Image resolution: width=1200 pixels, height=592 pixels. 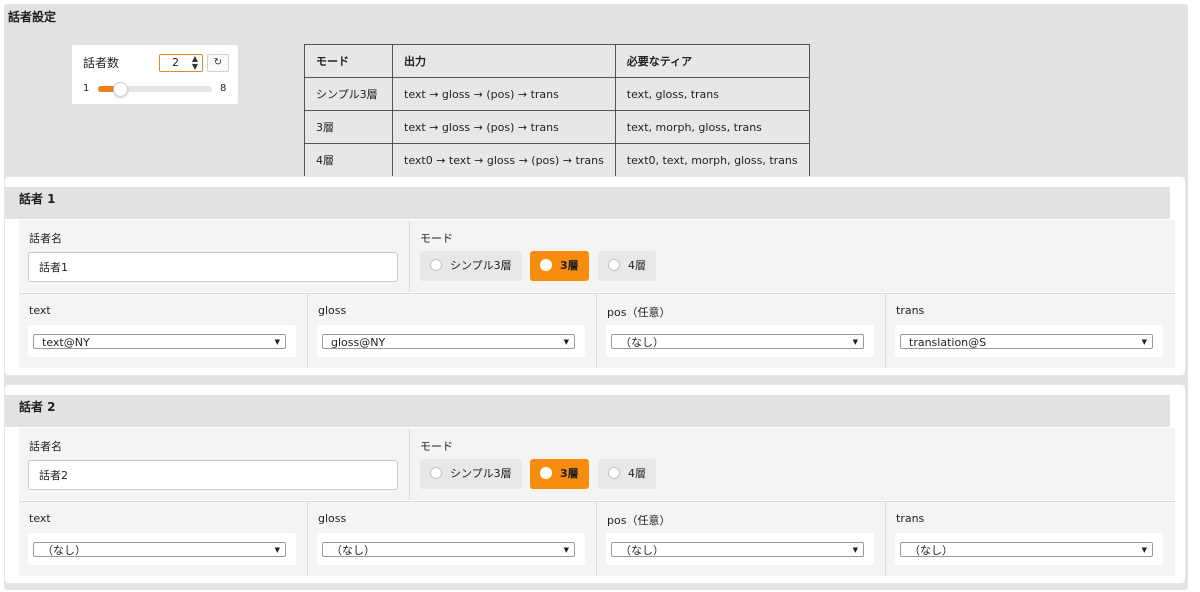 I want to click on tier-label: pos（任意）, so click(x=639, y=520).